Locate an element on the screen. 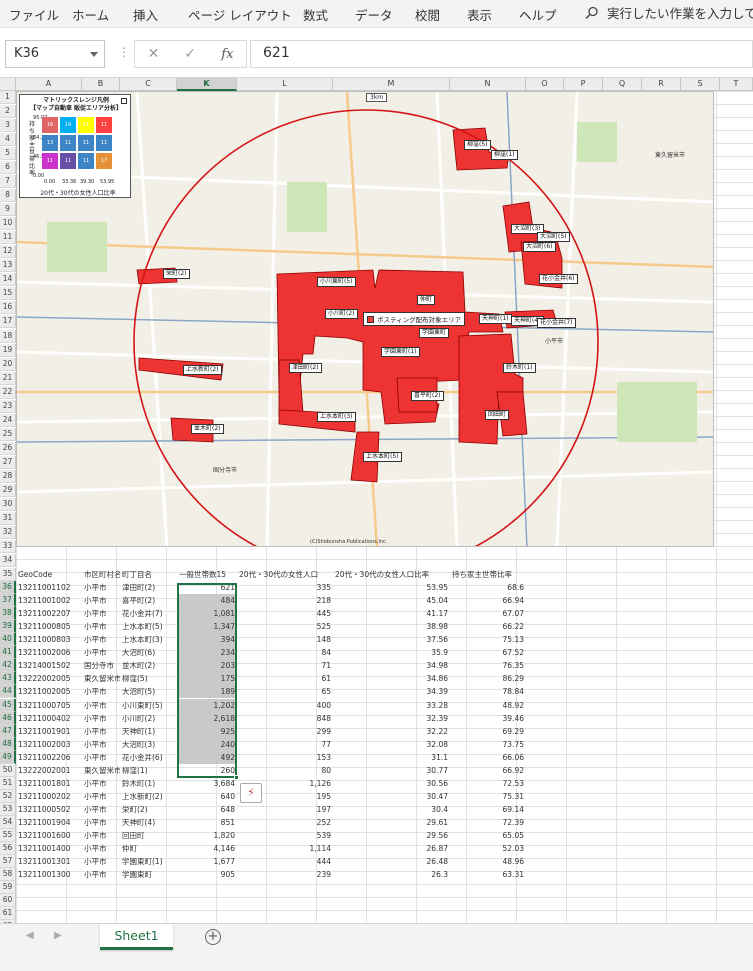  table-cell: 学園東町 is located at coordinates (148, 874).